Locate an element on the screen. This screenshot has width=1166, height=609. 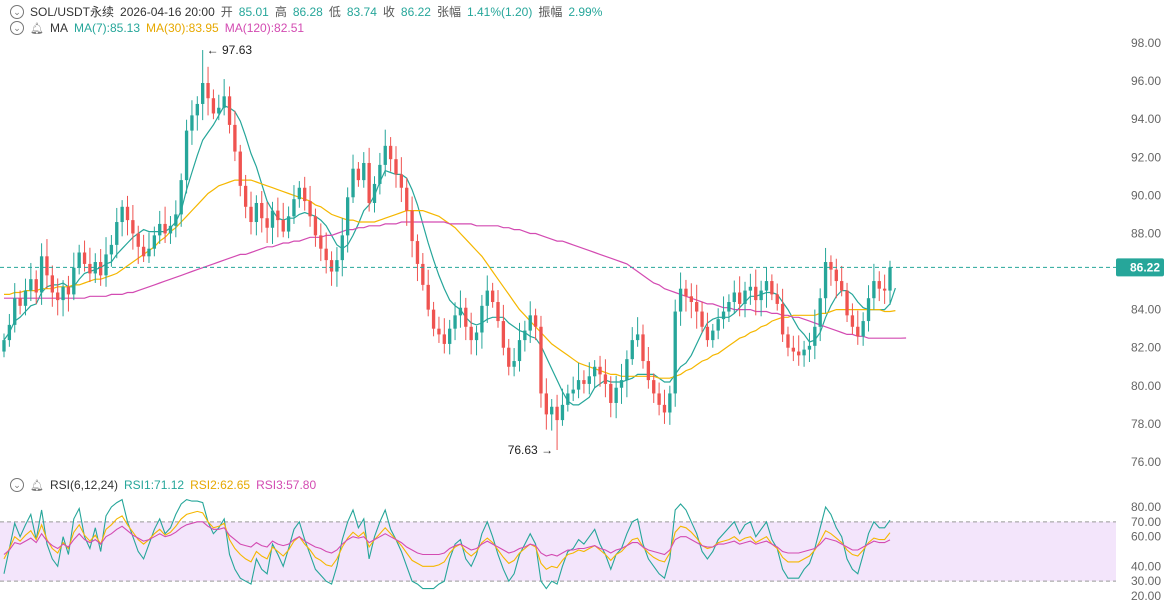
datetime-label: 2026-04-16 20:00 is located at coordinates (167, 11).